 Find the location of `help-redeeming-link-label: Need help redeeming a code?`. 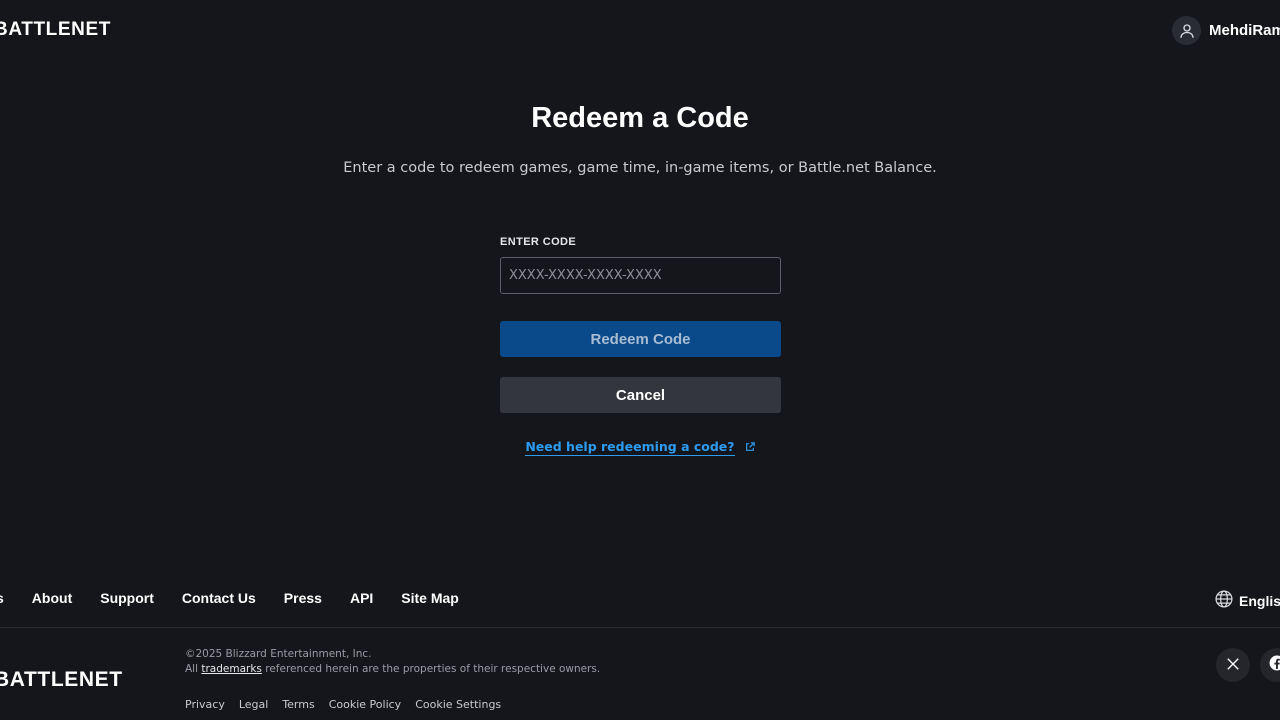

help-redeeming-link-label: Need help redeeming a code? is located at coordinates (630, 446).